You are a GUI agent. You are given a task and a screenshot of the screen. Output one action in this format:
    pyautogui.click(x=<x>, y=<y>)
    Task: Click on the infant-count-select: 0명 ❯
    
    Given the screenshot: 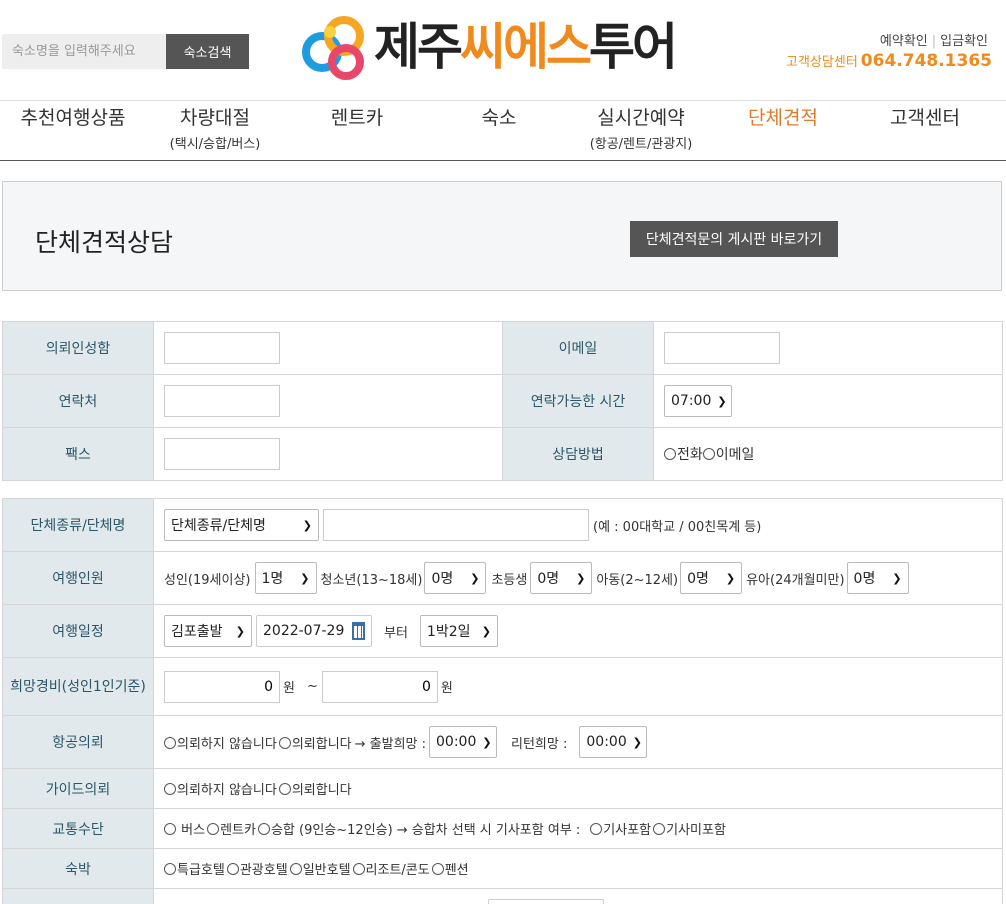 What is the action you would take?
    pyautogui.click(x=877, y=578)
    